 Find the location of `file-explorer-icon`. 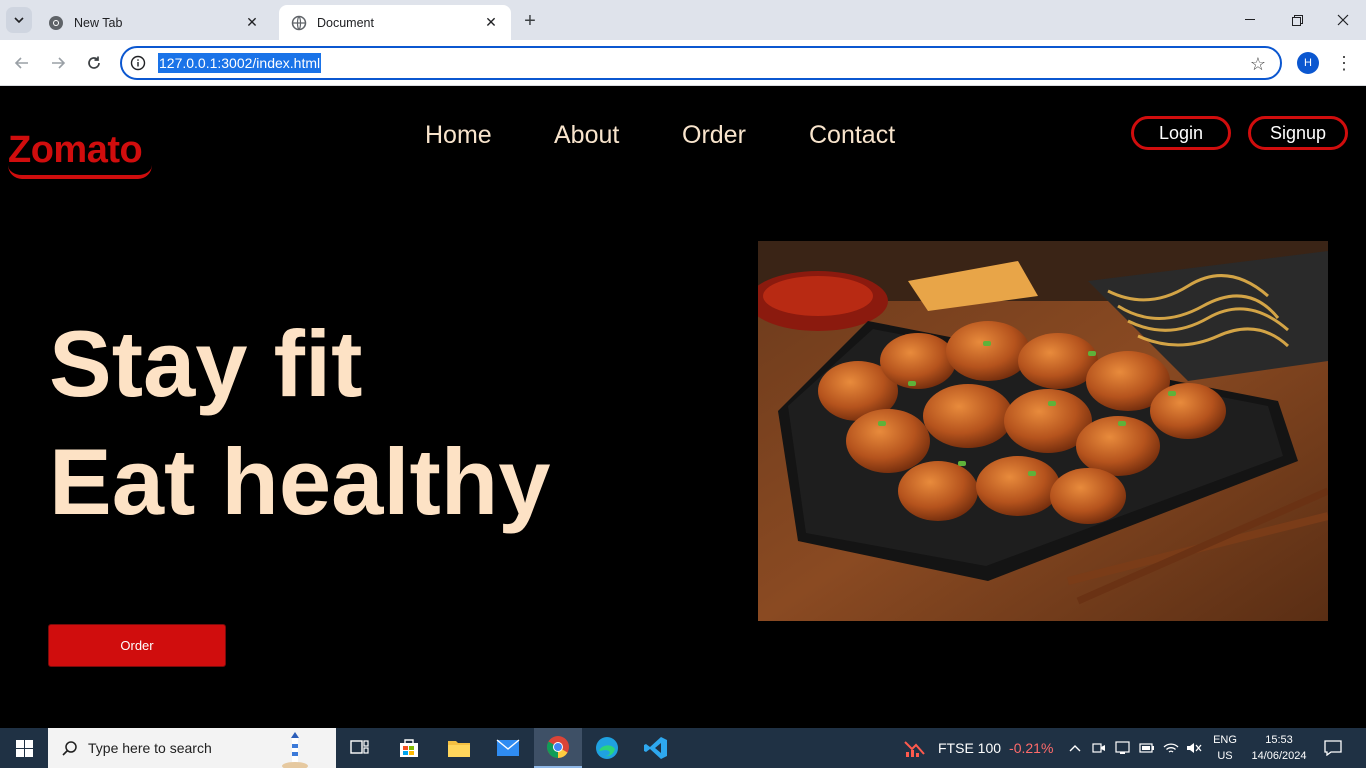

file-explorer-icon is located at coordinates (459, 748).